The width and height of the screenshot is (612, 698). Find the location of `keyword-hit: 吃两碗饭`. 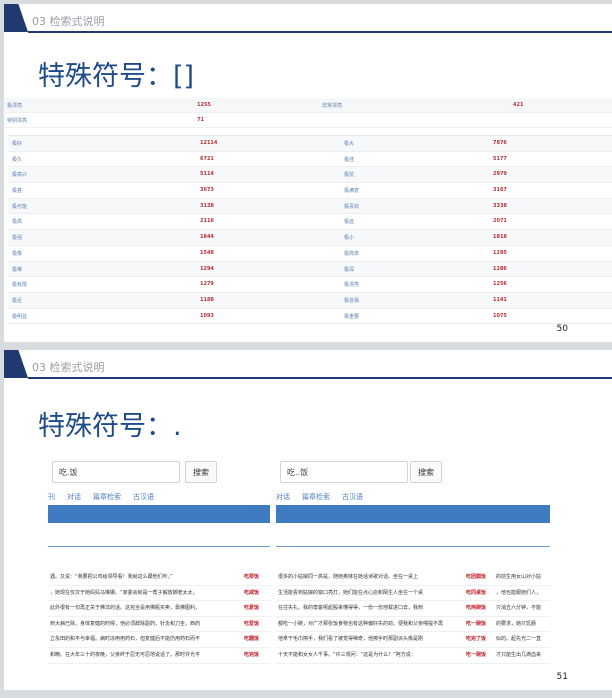

keyword-hit: 吃两碗饭 is located at coordinates (476, 608).